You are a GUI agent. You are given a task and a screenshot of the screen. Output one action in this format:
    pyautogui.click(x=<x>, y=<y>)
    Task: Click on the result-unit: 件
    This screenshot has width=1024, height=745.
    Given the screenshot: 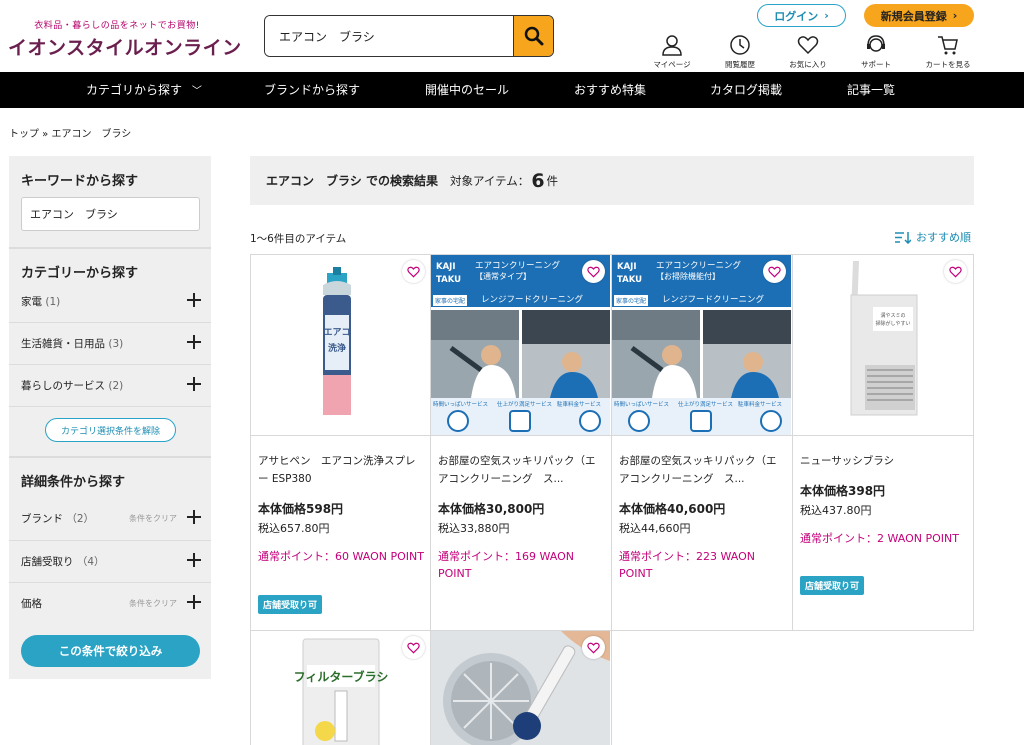 What is the action you would take?
    pyautogui.click(x=552, y=180)
    